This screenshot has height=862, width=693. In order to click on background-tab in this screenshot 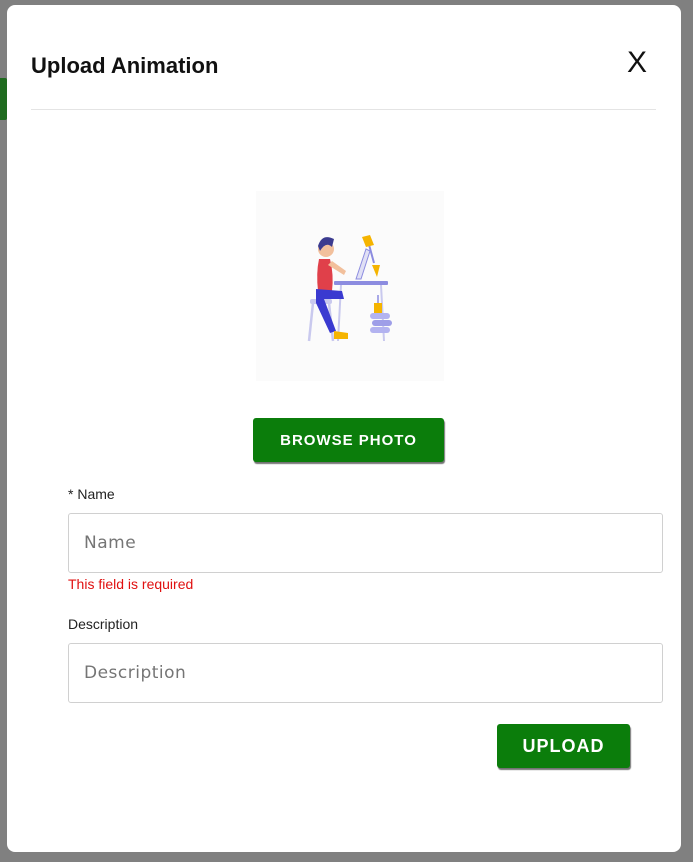, I will do `click(3, 99)`.